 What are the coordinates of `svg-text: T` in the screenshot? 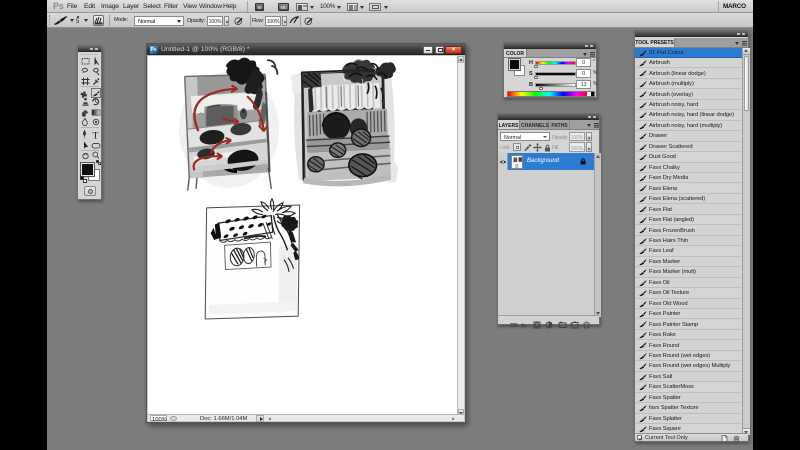 It's located at (96, 137).